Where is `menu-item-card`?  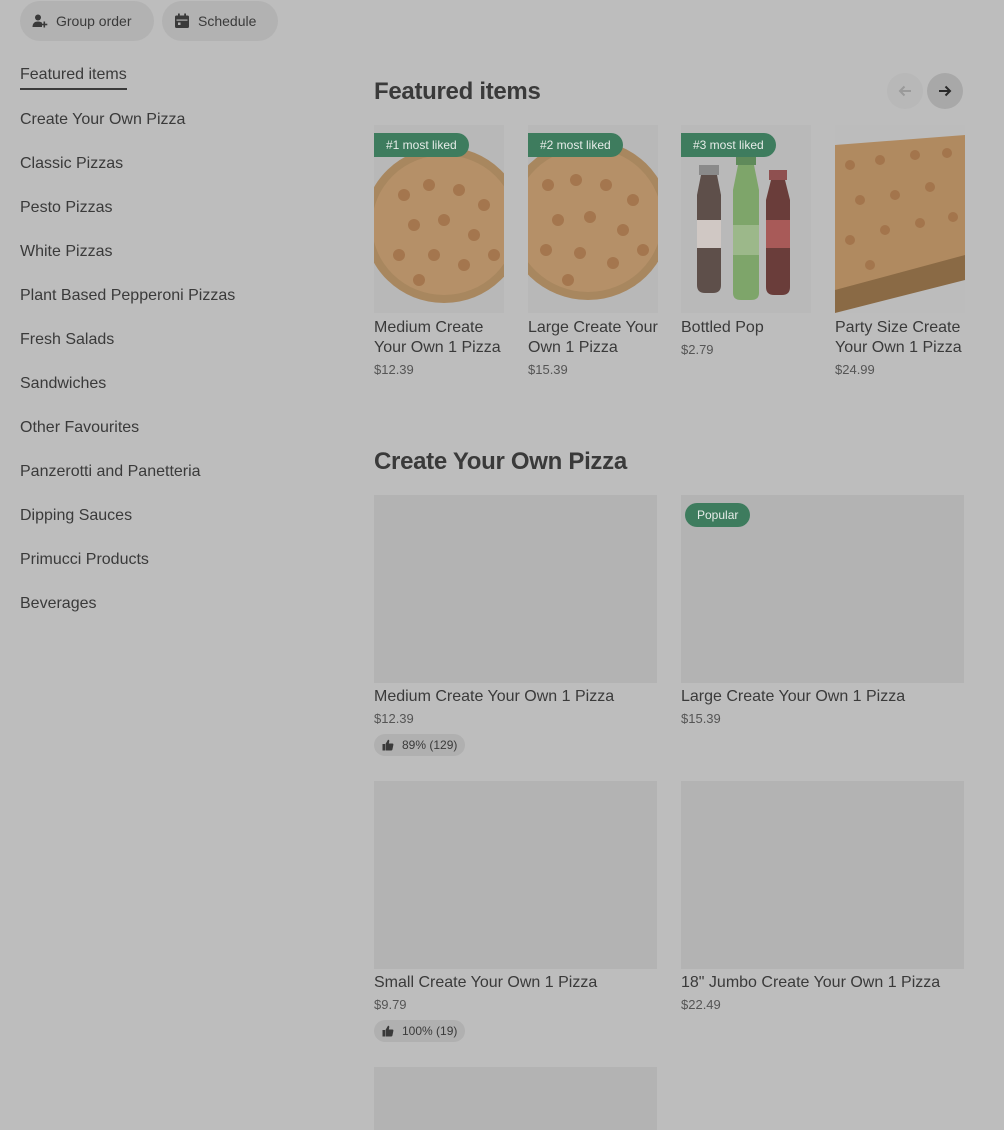
menu-item-card is located at coordinates (515, 1098).